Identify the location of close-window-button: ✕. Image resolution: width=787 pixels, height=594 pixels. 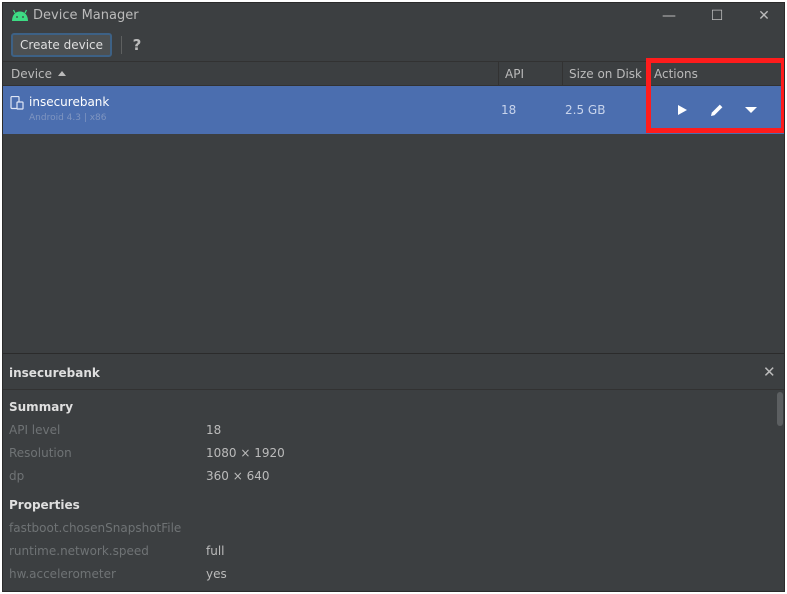
(762, 16).